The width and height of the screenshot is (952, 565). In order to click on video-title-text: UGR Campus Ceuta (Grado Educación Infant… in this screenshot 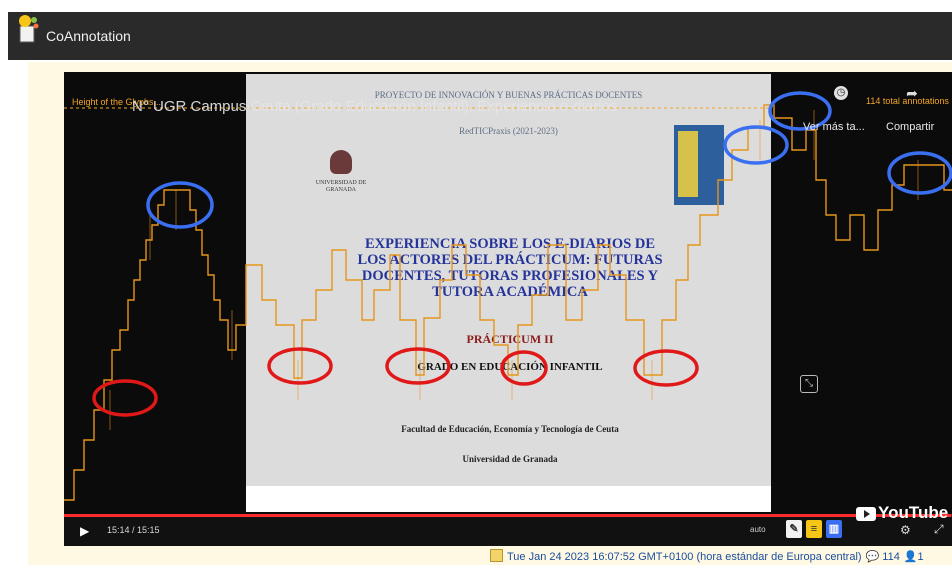, I will do `click(385, 106)`.